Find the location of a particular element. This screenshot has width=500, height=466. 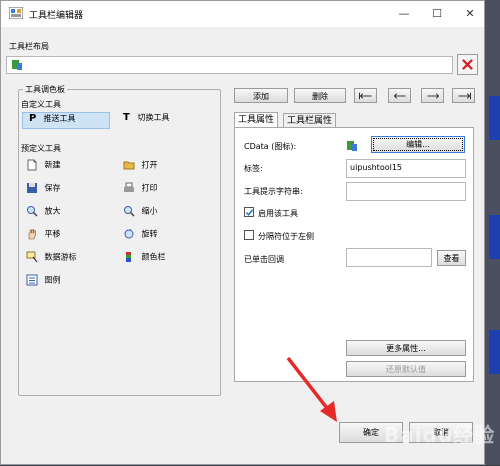

custom-tool-label: 推送工具 is located at coordinates (59, 118).